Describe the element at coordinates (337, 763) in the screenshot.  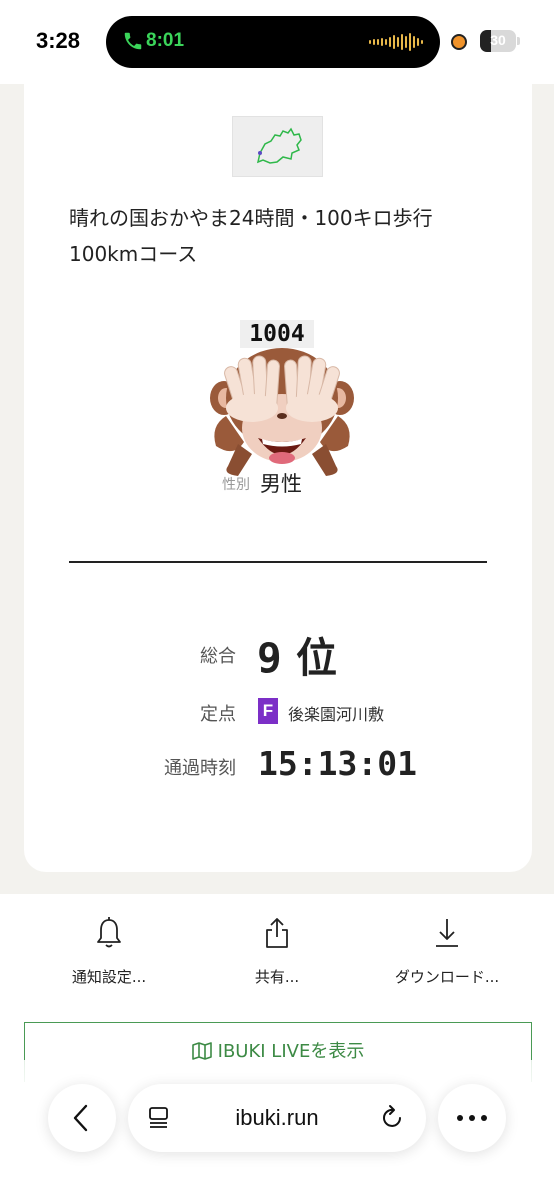
I see `passing-time-value: 15:13:01` at that location.